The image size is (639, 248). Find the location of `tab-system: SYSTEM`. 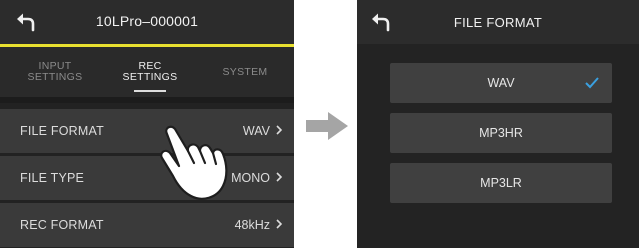

tab-system: SYSTEM is located at coordinates (245, 72).